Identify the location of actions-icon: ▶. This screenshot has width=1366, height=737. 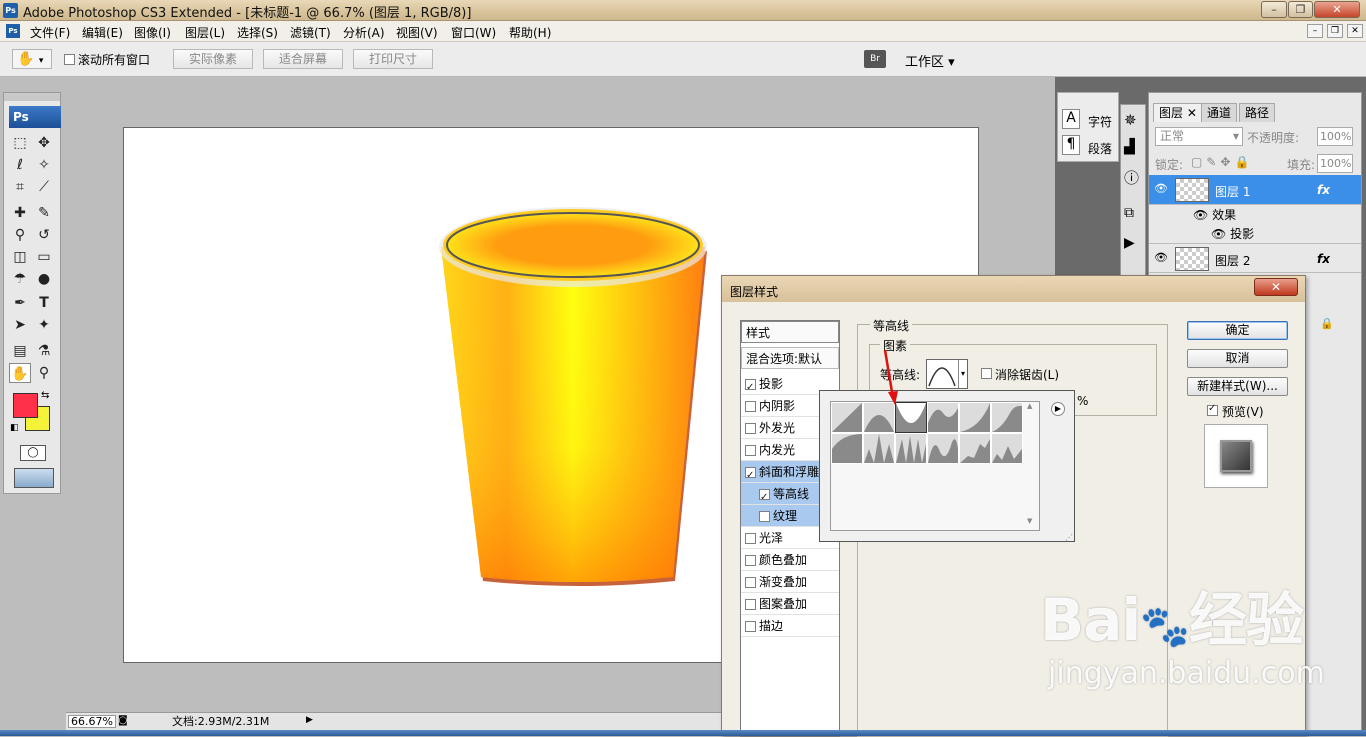
(1129, 243).